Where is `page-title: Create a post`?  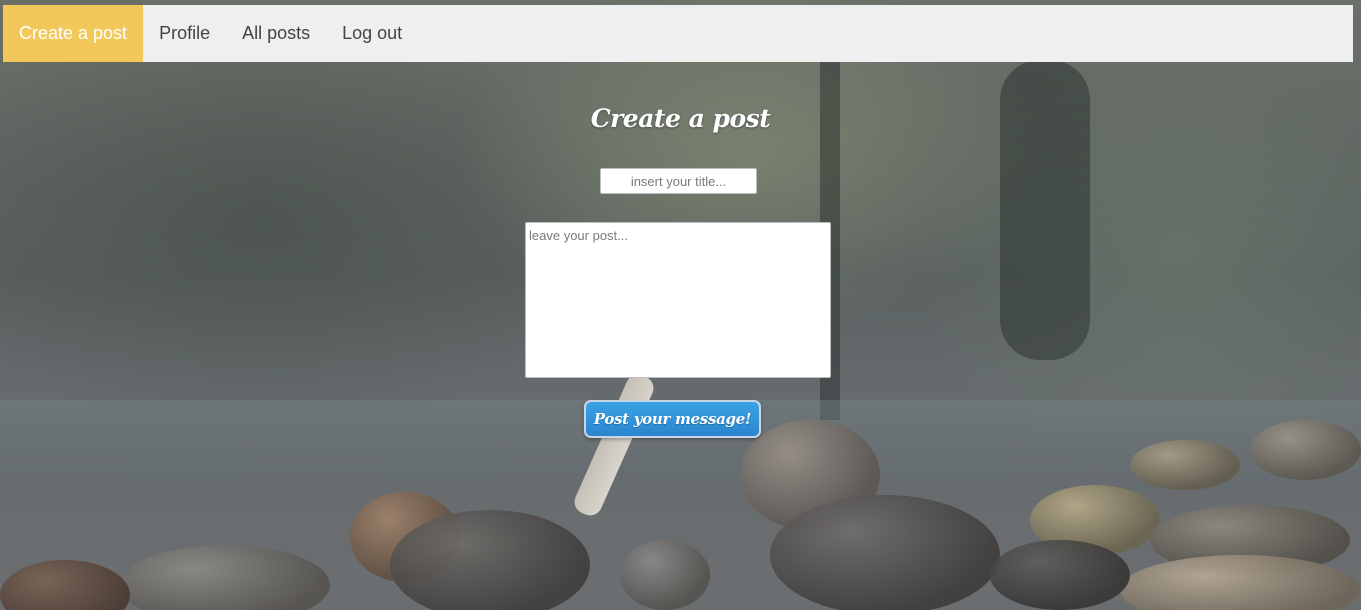
page-title: Create a post is located at coordinates (680, 118).